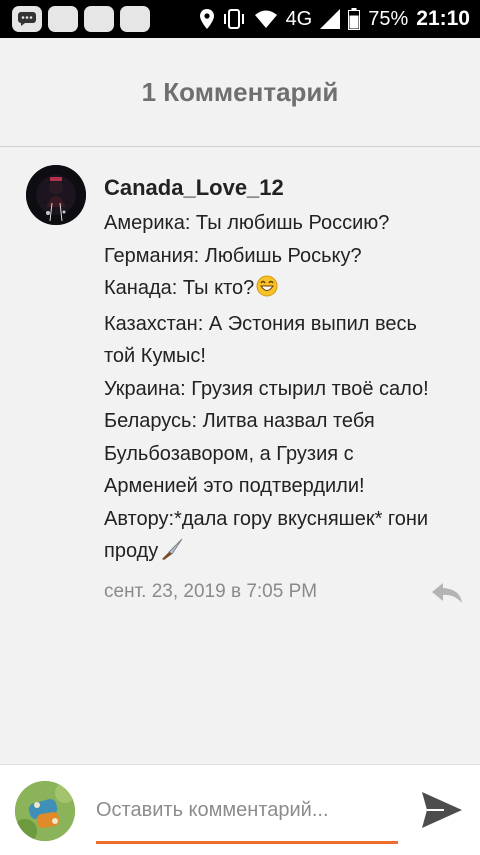  What do you see at coordinates (27, 19) in the screenshot?
I see `message-app-icon` at bounding box center [27, 19].